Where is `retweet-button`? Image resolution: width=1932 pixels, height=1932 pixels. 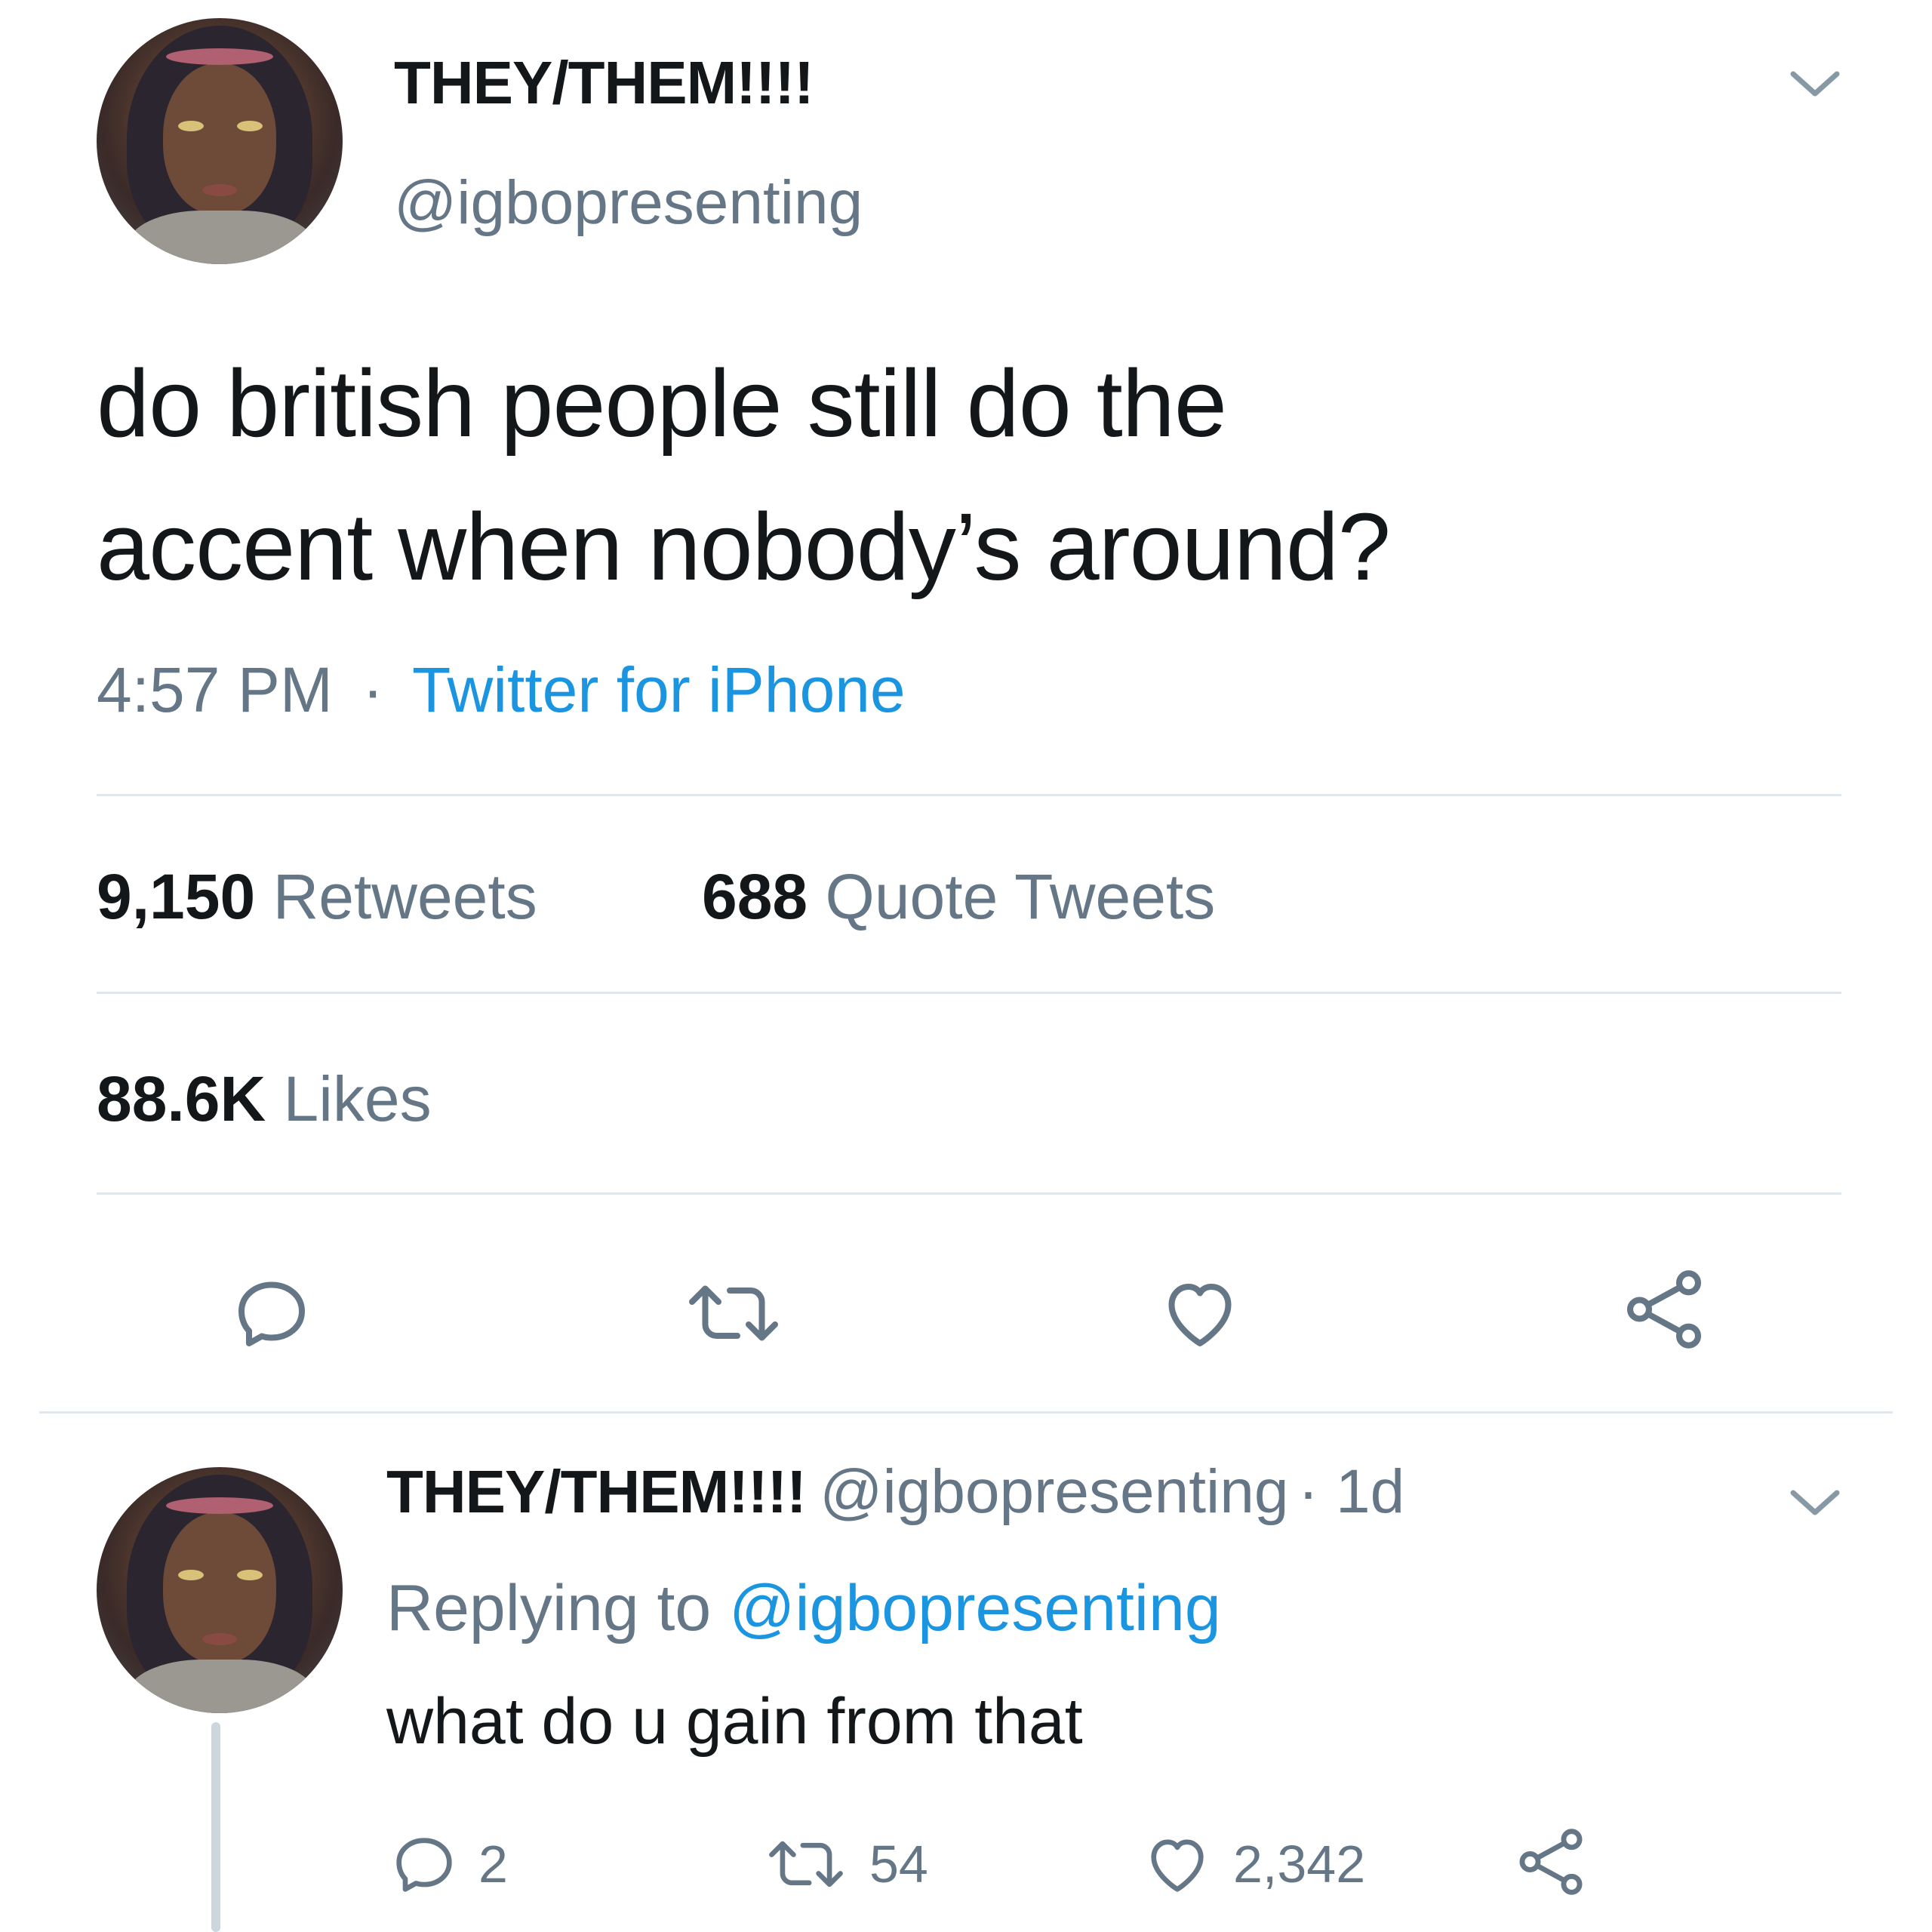
retweet-button is located at coordinates (733, 1313).